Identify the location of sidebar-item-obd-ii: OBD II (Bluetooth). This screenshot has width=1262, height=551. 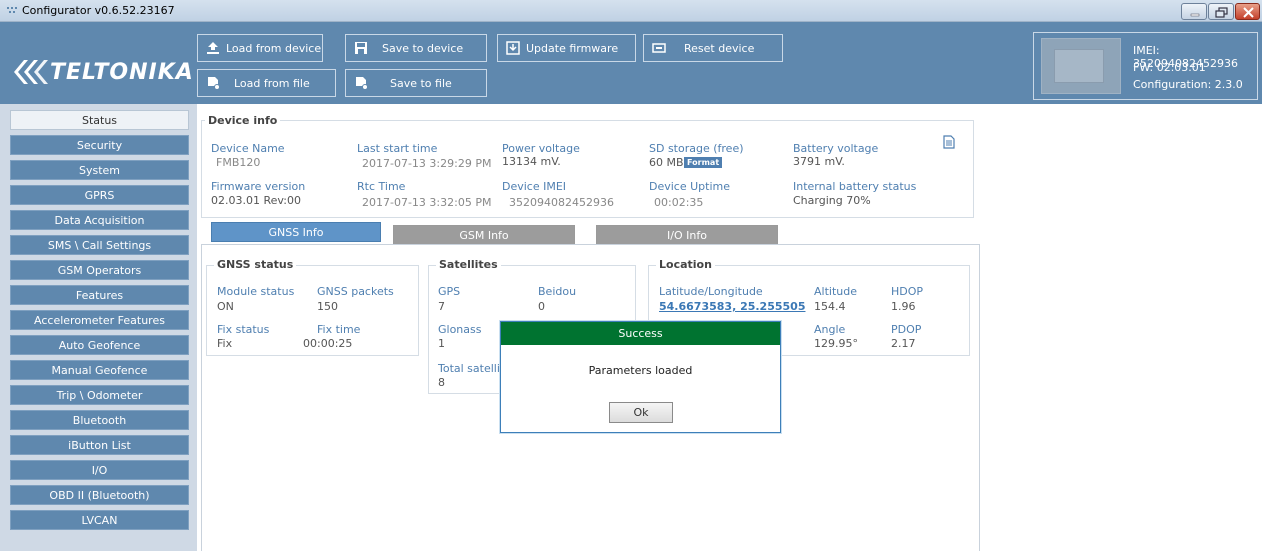
(99, 495).